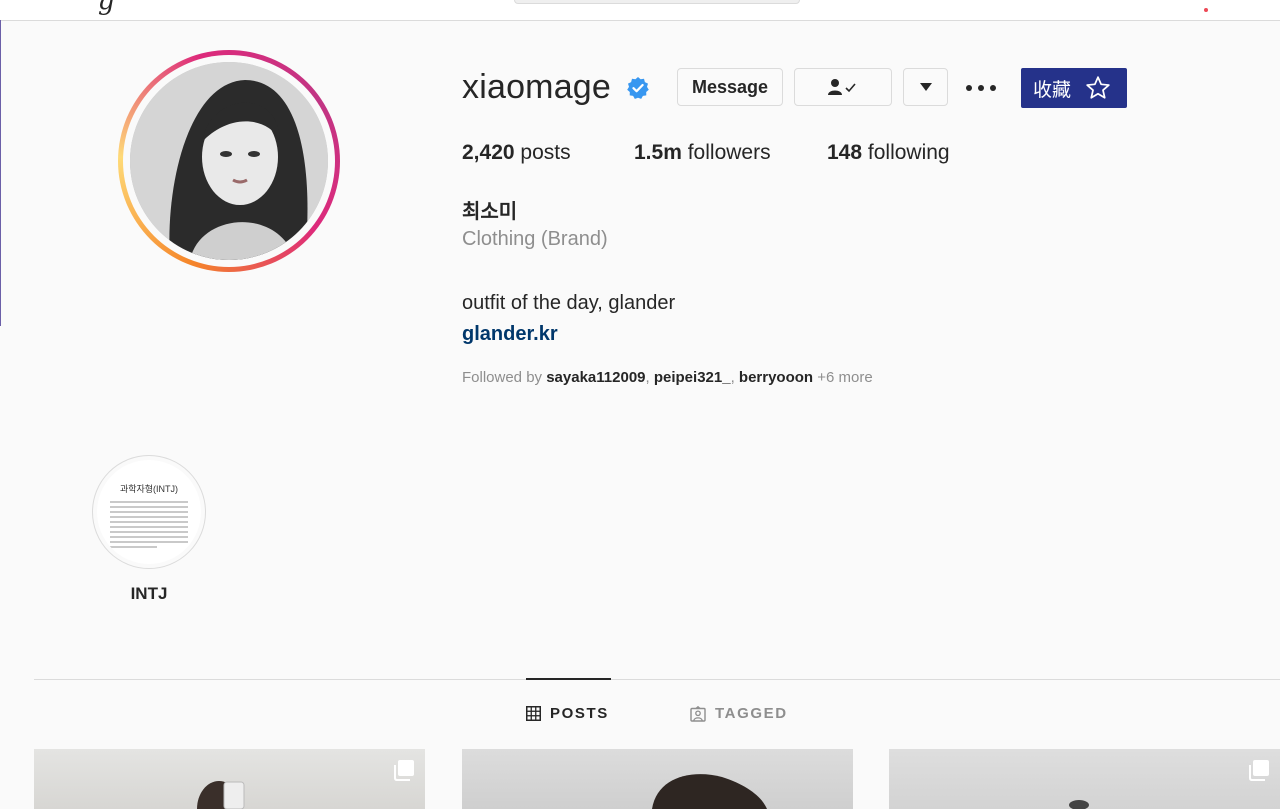 This screenshot has height=809, width=1280. Describe the element at coordinates (692, 377) in the screenshot. I see `follower-account: peipei321_` at that location.